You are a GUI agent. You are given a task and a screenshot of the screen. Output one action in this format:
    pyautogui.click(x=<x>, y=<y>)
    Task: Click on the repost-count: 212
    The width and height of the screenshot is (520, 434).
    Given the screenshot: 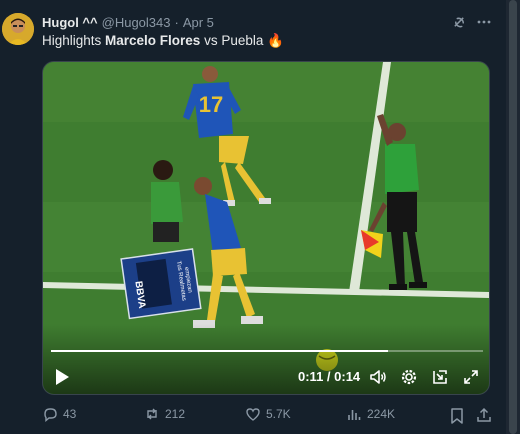 What is the action you would take?
    pyautogui.click(x=175, y=414)
    